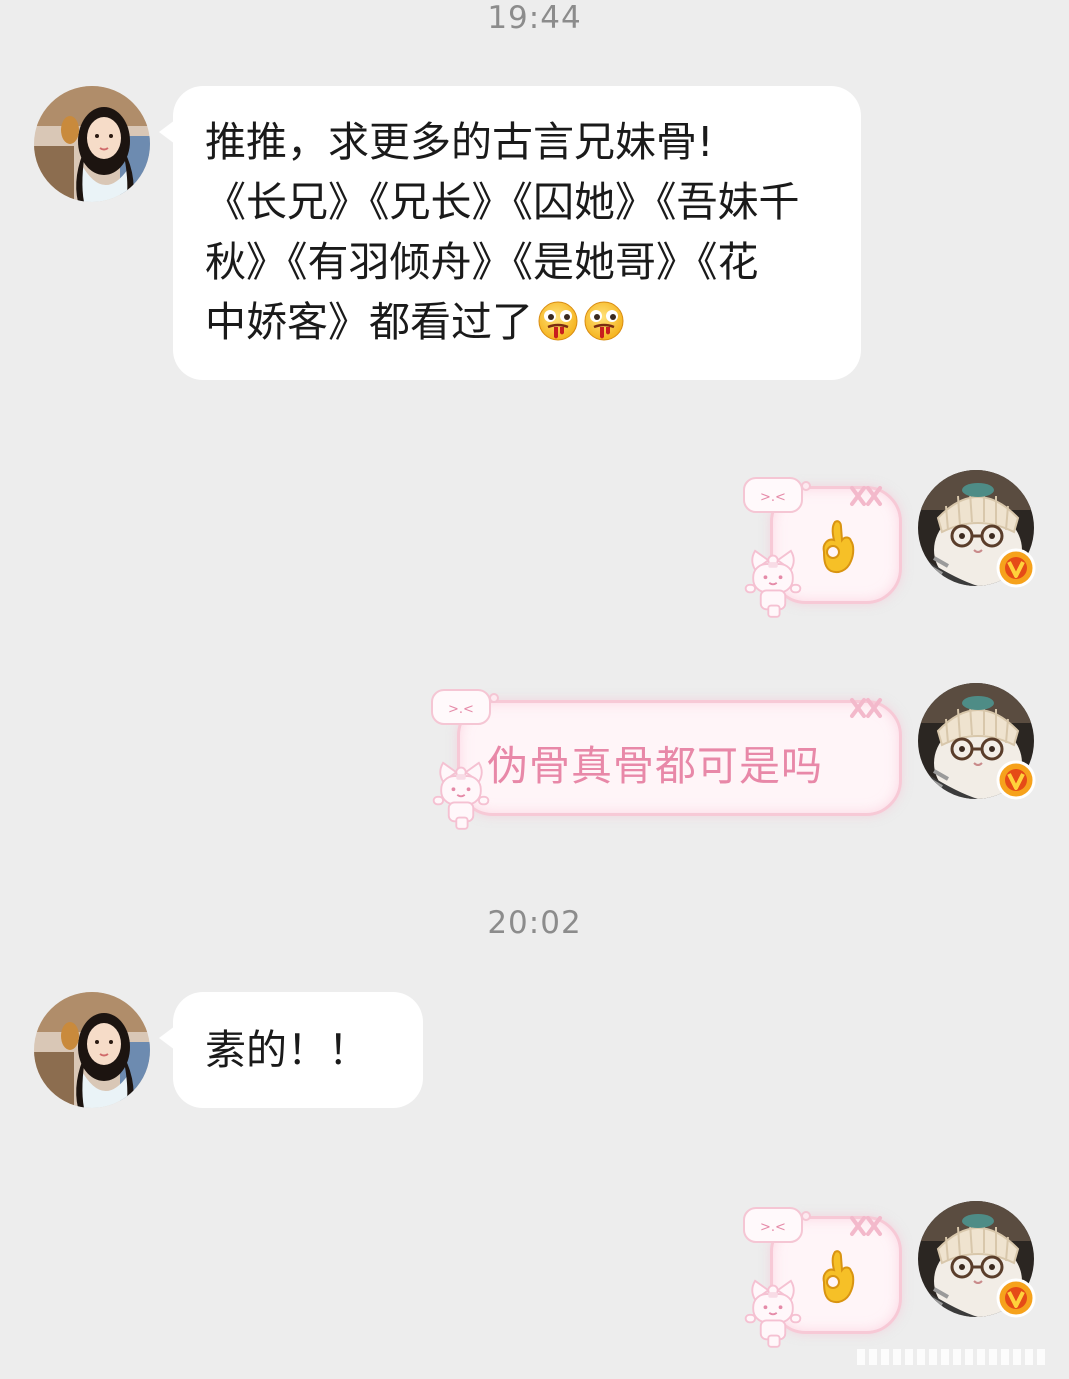 The image size is (1069, 1379). I want to click on message-text: 素的！！, so click(287, 1050).